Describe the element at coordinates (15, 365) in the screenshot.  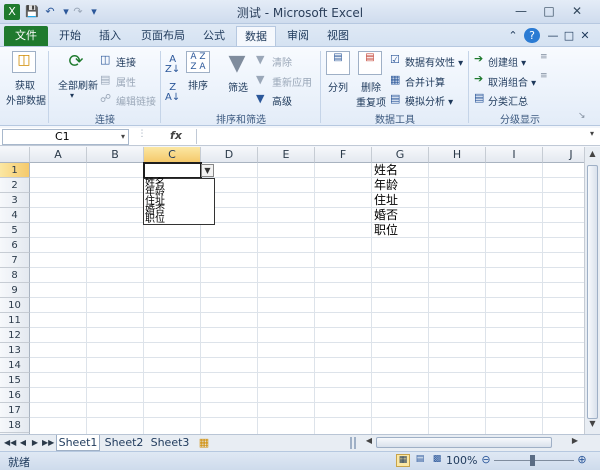
I see `row-header: 14` at that location.